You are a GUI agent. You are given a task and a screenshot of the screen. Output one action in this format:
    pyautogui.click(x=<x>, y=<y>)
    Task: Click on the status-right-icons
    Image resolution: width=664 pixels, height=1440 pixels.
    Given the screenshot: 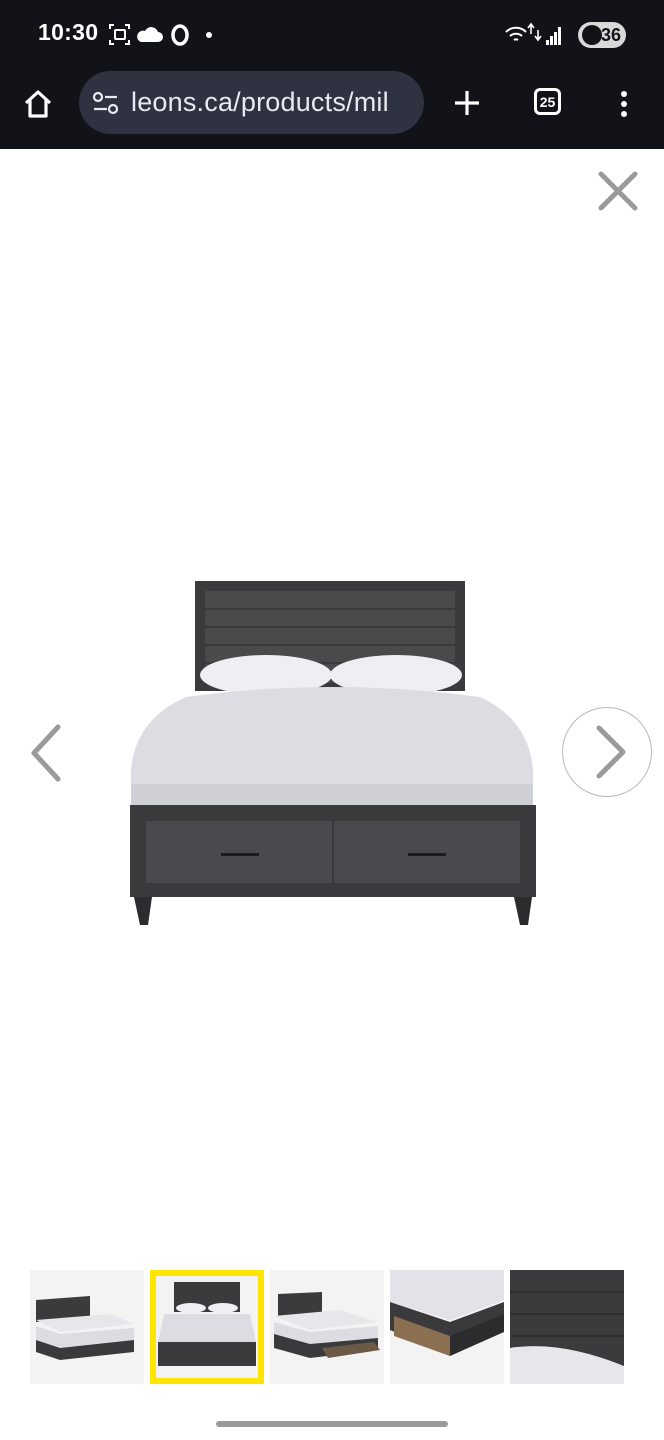 What is the action you would take?
    pyautogui.click(x=533, y=33)
    